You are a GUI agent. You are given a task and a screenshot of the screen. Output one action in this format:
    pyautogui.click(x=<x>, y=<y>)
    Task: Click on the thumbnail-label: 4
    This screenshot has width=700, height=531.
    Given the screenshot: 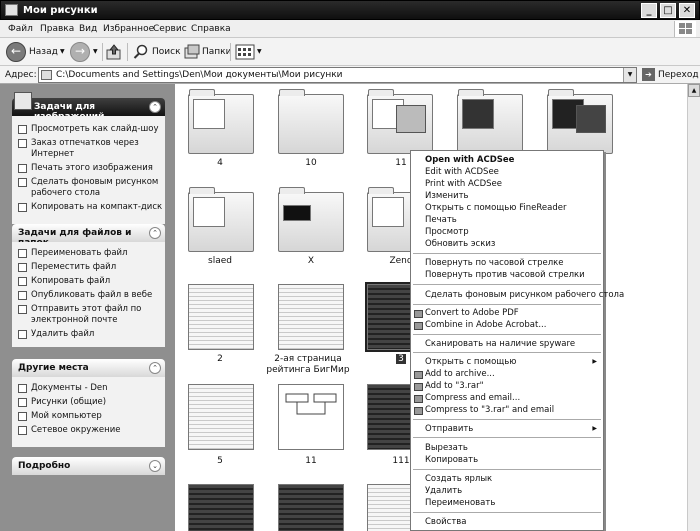 What is the action you would take?
    pyautogui.click(x=220, y=163)
    